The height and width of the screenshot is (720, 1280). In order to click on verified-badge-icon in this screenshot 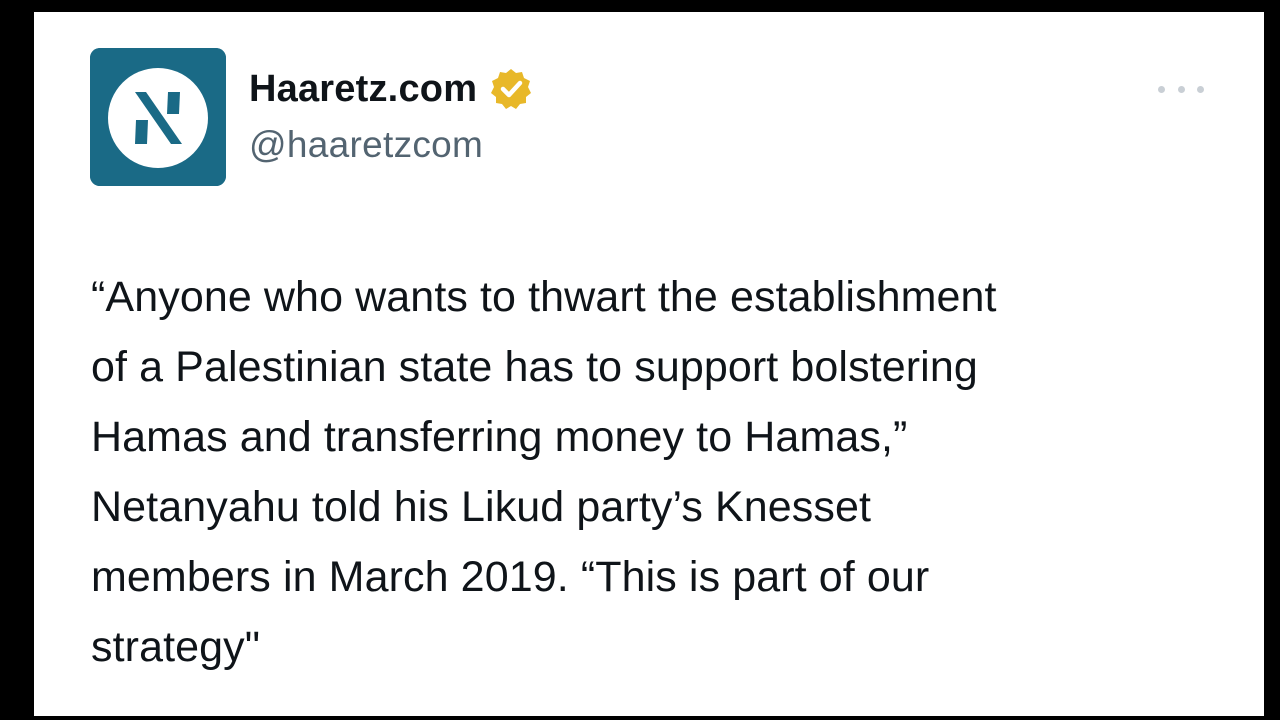, I will do `click(511, 89)`.